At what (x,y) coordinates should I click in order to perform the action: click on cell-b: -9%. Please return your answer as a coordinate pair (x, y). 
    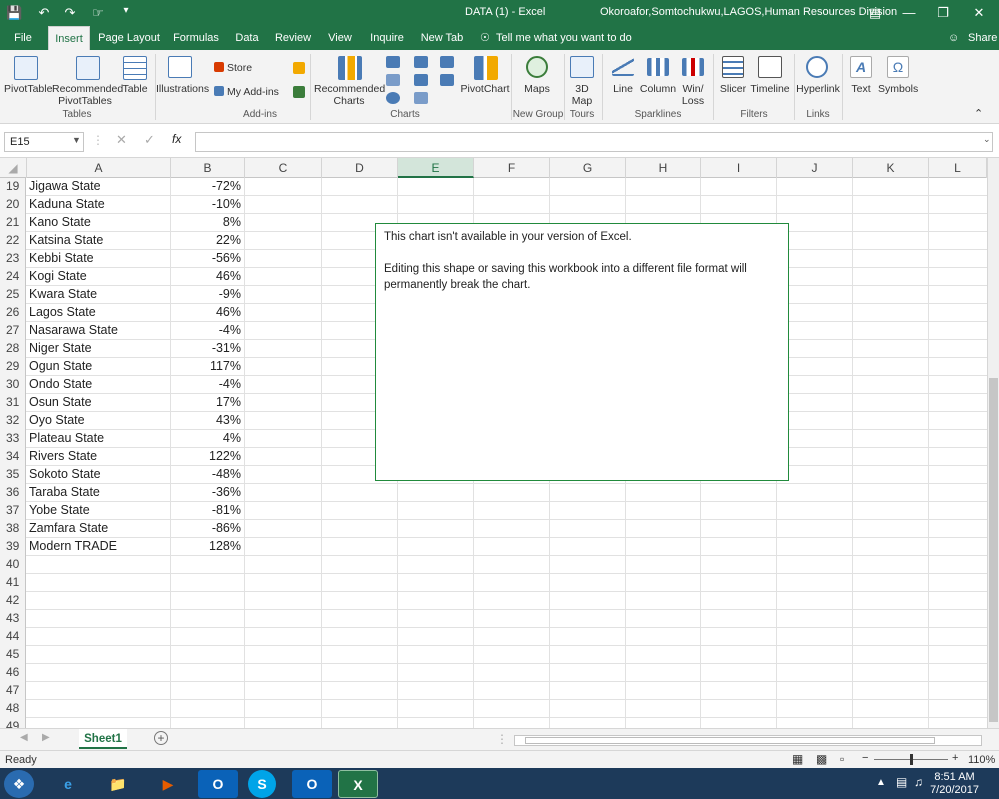
    Looking at the image, I should click on (207, 295).